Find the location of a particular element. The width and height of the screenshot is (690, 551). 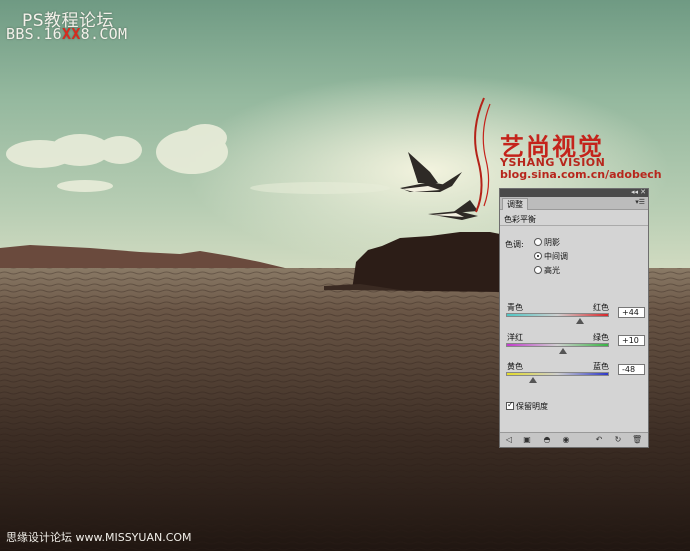

radio-highlights-dot is located at coordinates (538, 270).